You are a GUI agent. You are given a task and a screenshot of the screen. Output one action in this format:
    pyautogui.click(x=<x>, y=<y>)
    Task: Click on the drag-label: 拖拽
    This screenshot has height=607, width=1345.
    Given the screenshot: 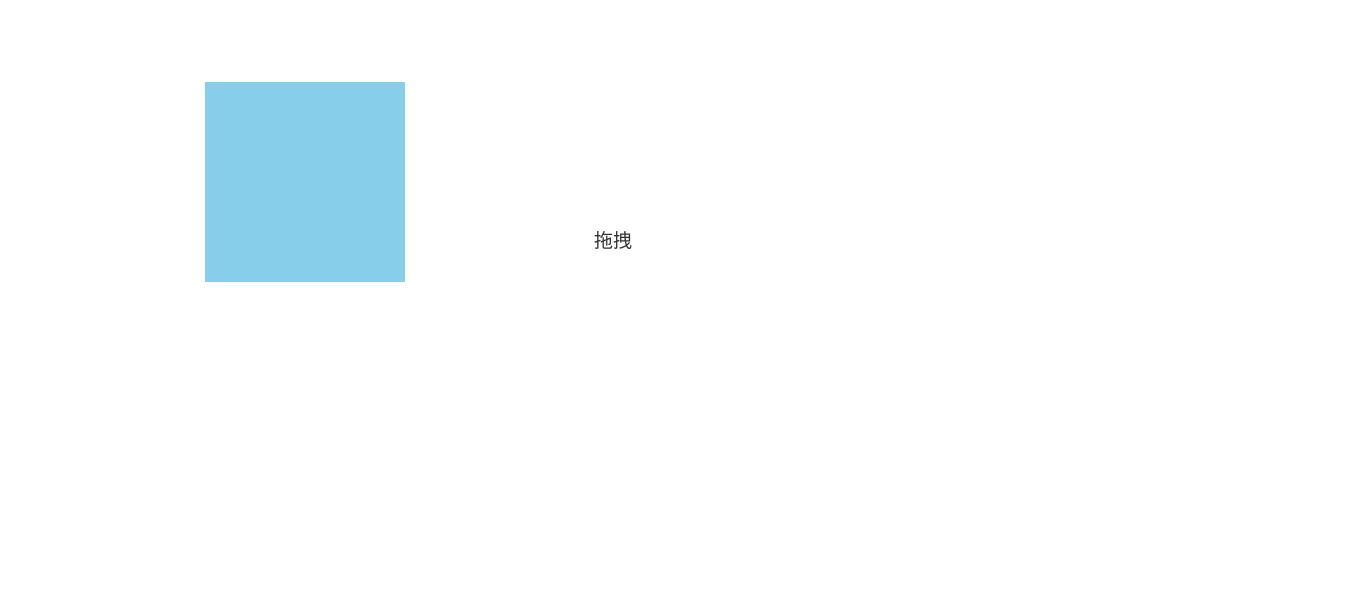 What is the action you would take?
    pyautogui.click(x=613, y=241)
    